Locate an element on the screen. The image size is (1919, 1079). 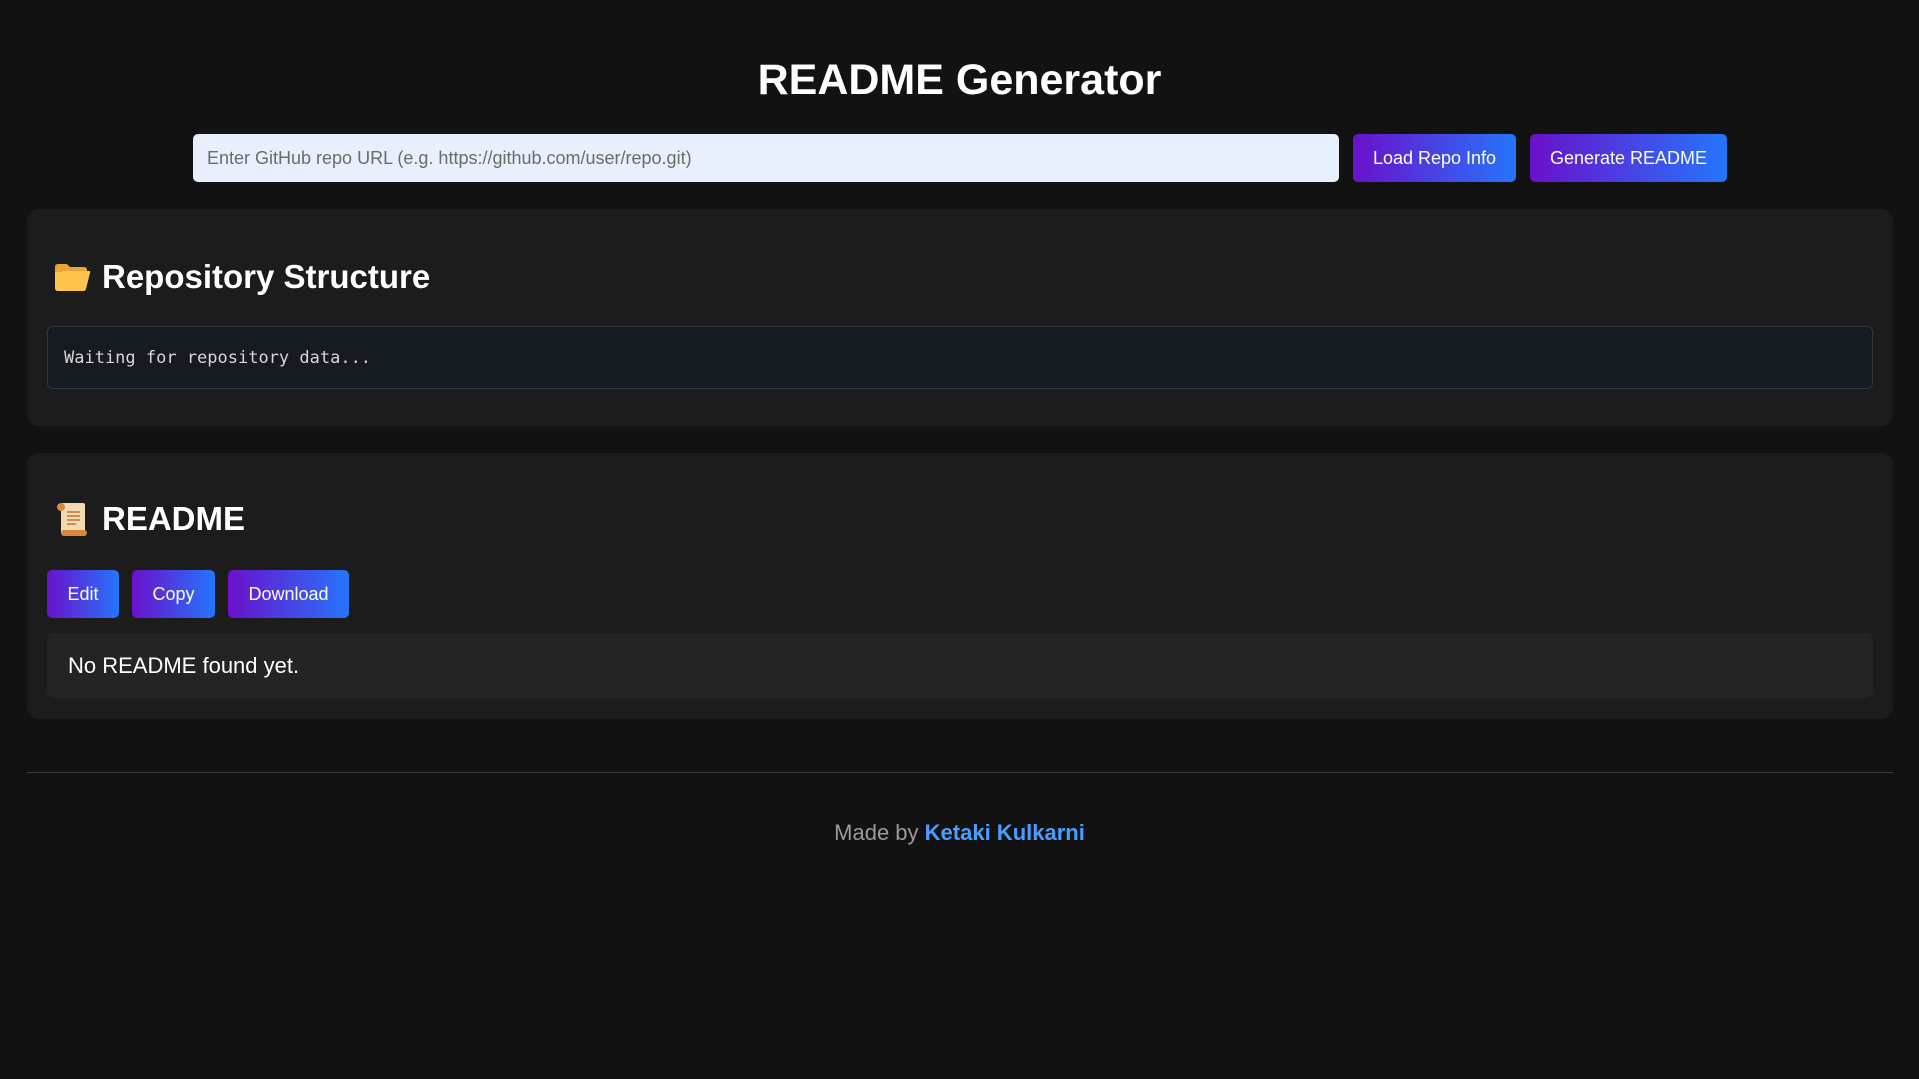
footer-prefix: Made by is located at coordinates (879, 832).